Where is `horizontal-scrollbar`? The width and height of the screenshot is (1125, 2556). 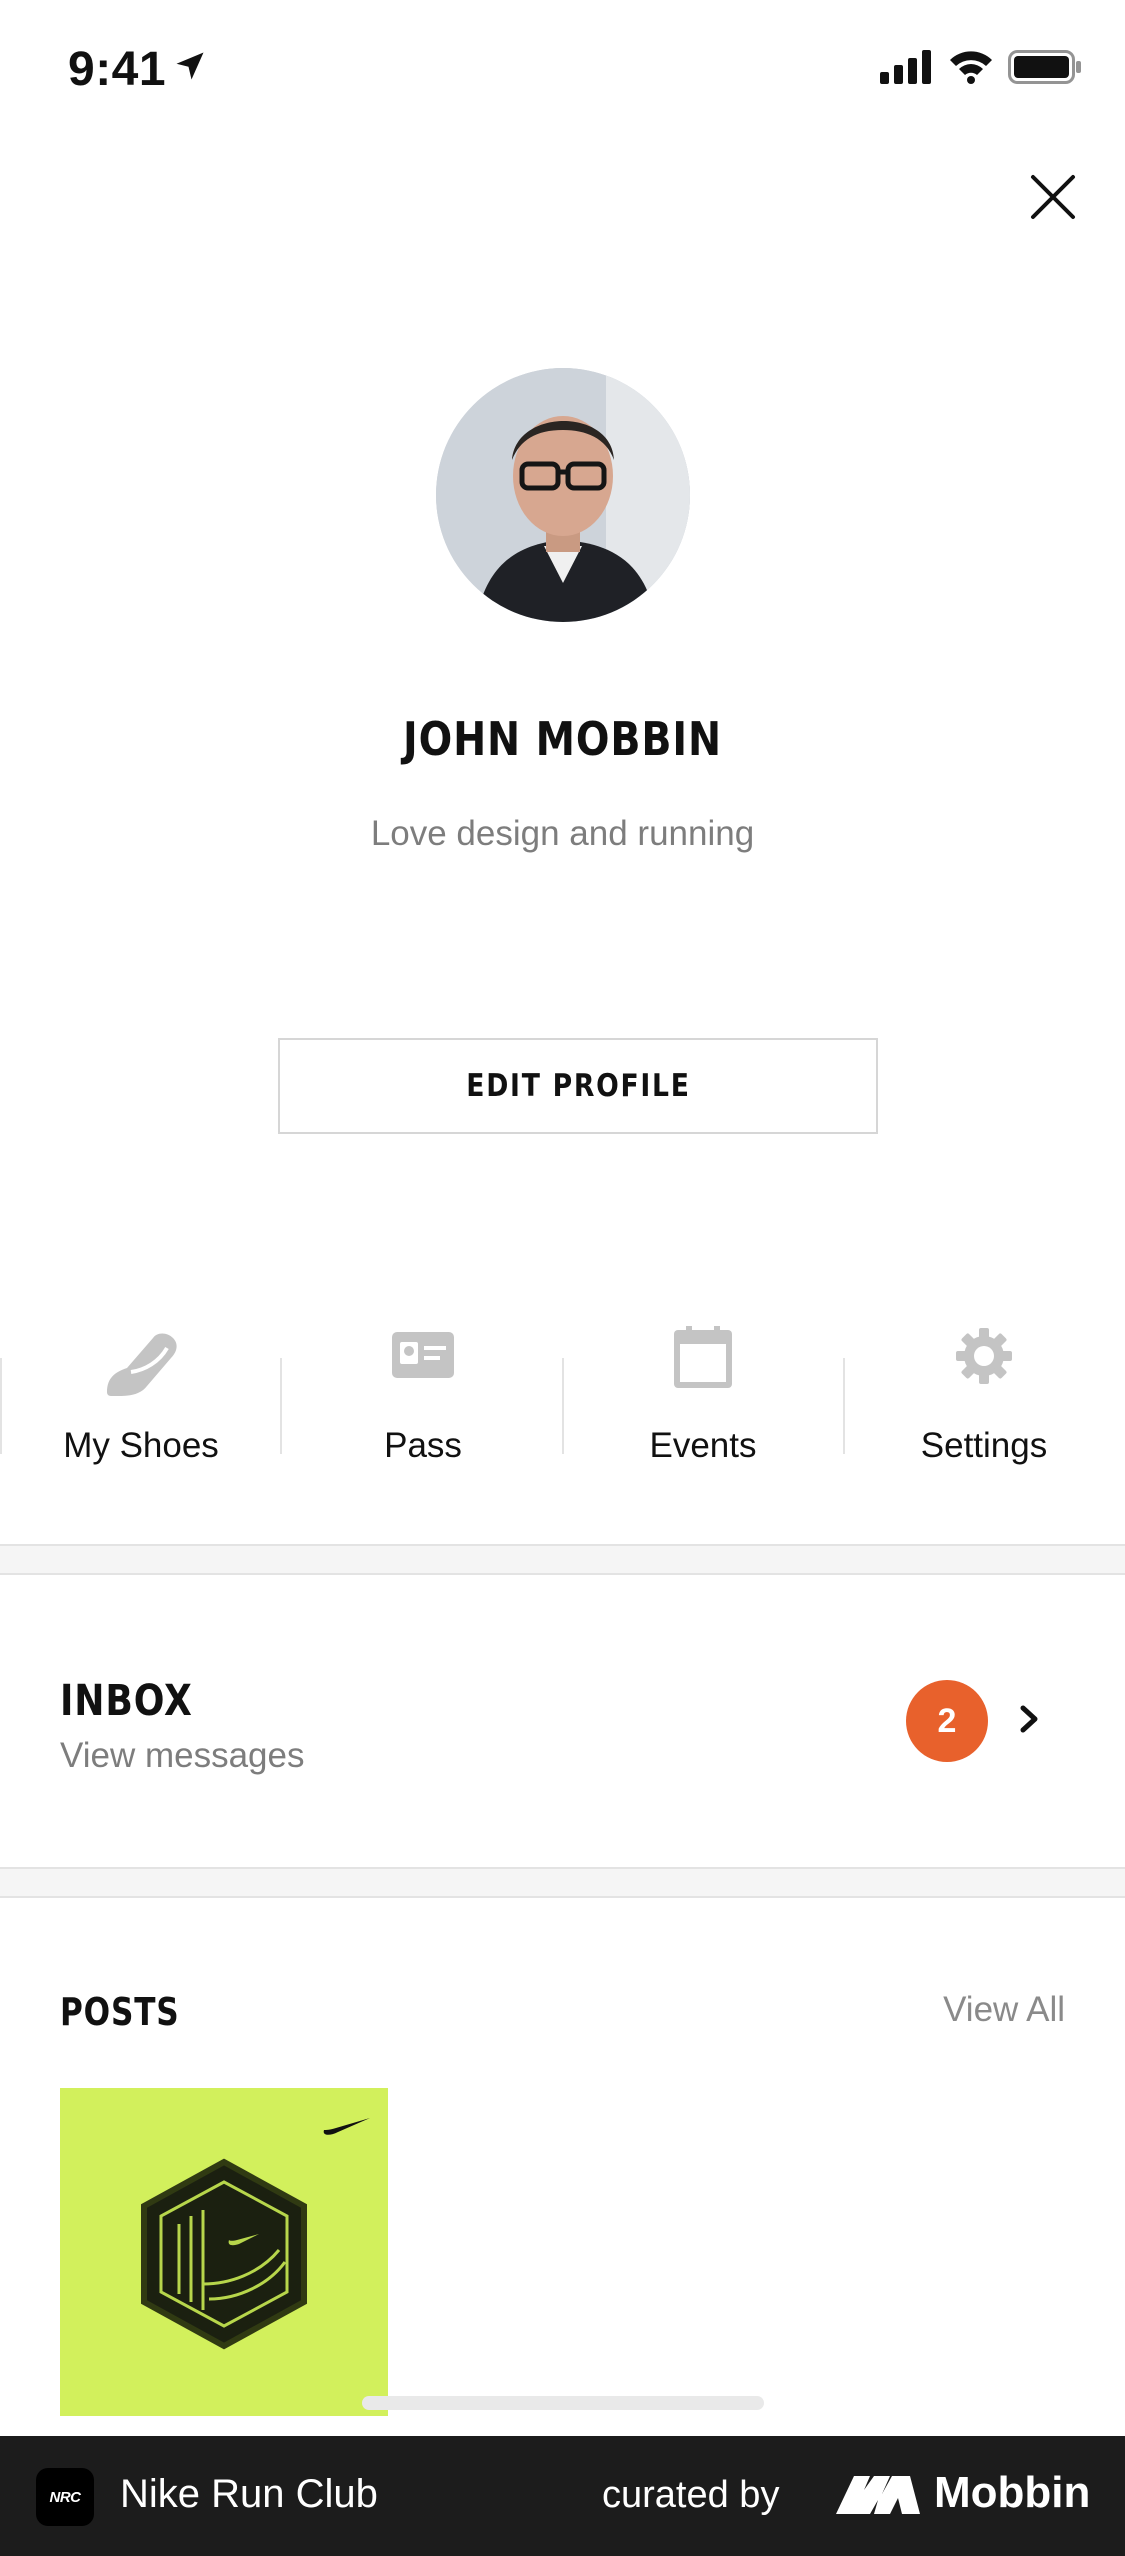 horizontal-scrollbar is located at coordinates (563, 2403).